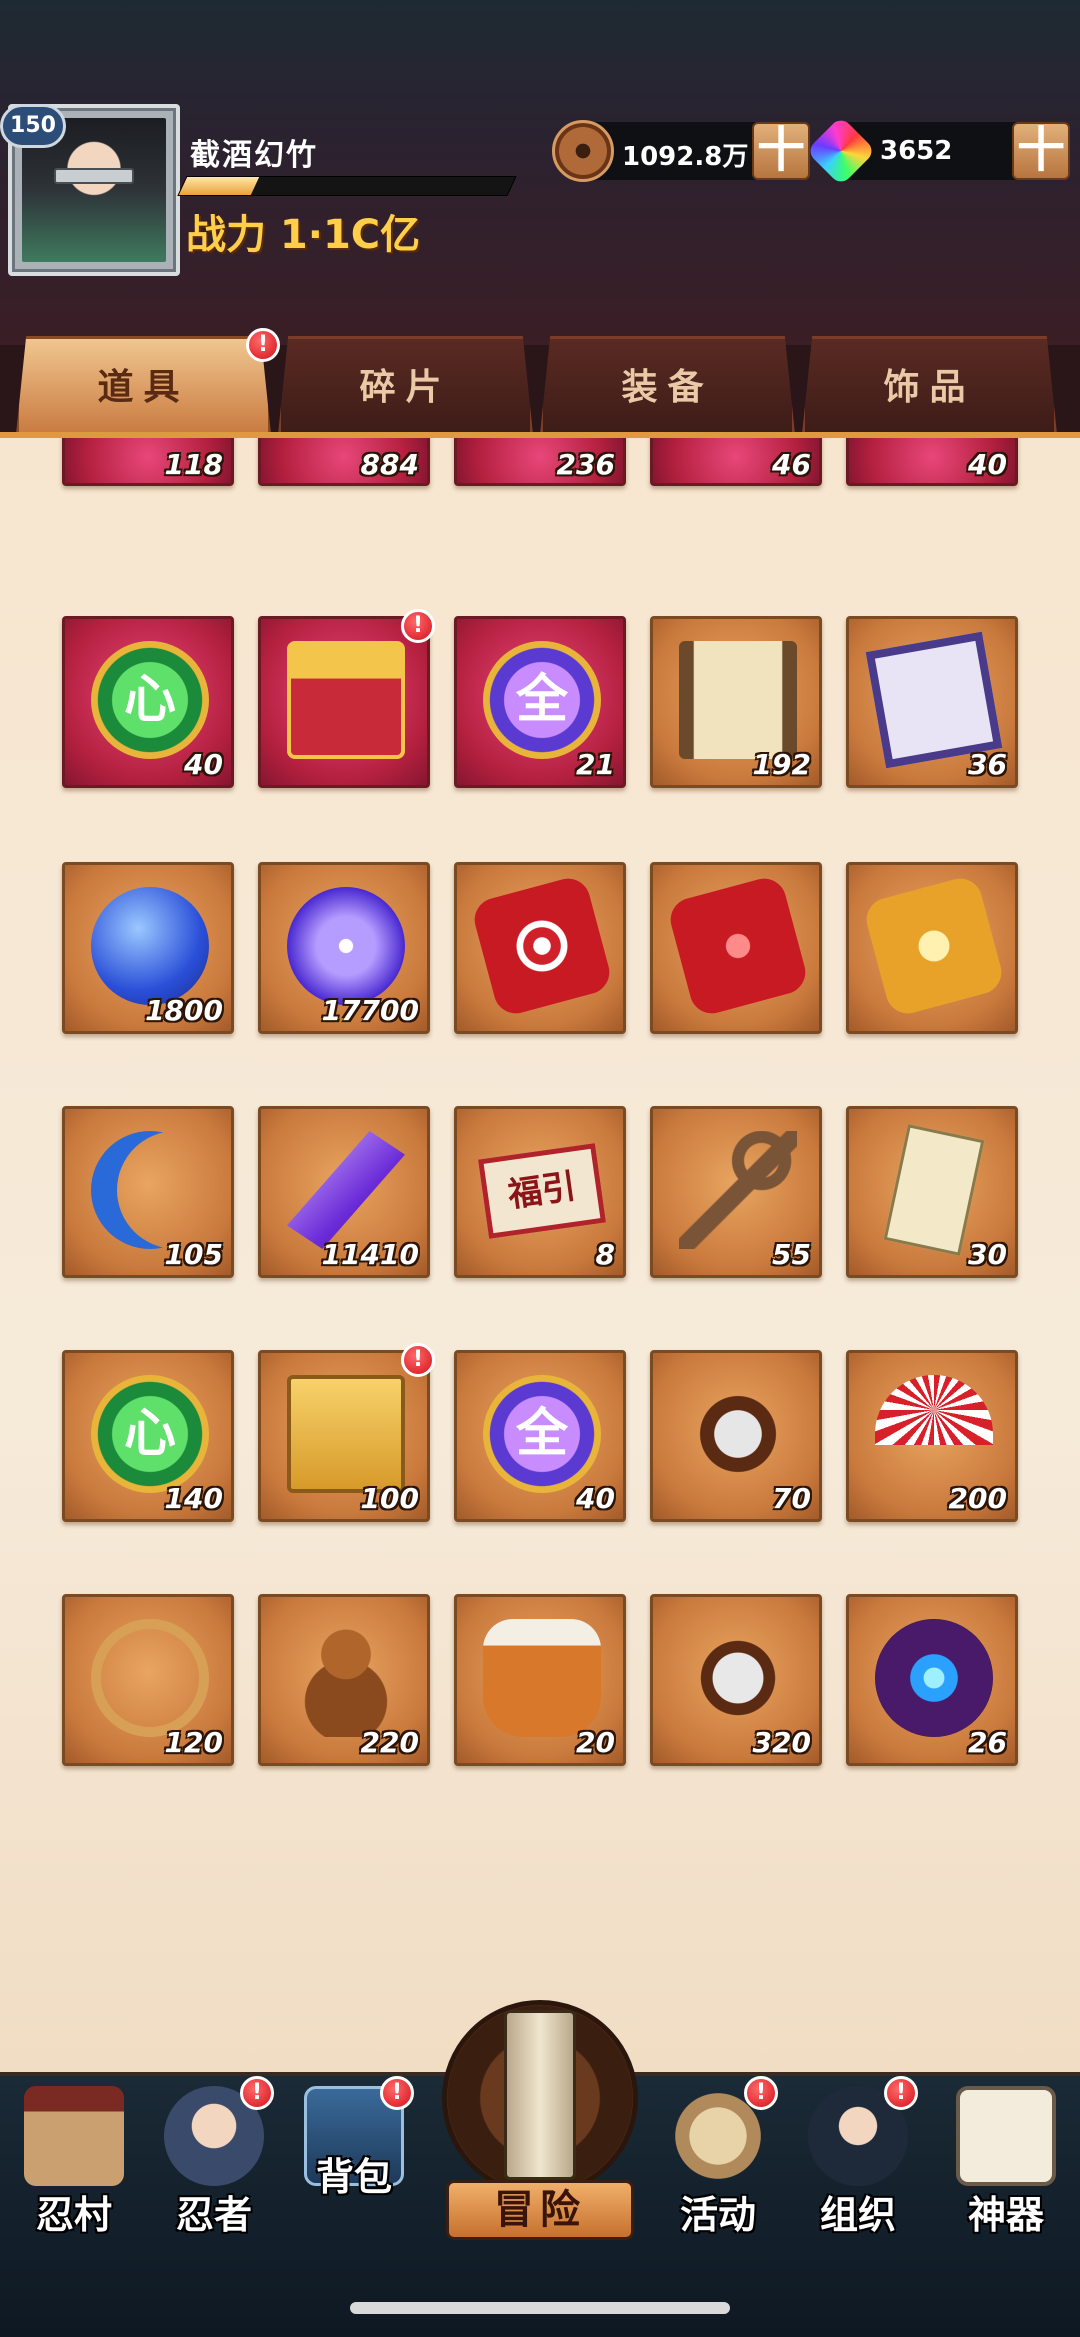 This screenshot has height=2337, width=1080. I want to click on item-count: 320, so click(781, 1742).